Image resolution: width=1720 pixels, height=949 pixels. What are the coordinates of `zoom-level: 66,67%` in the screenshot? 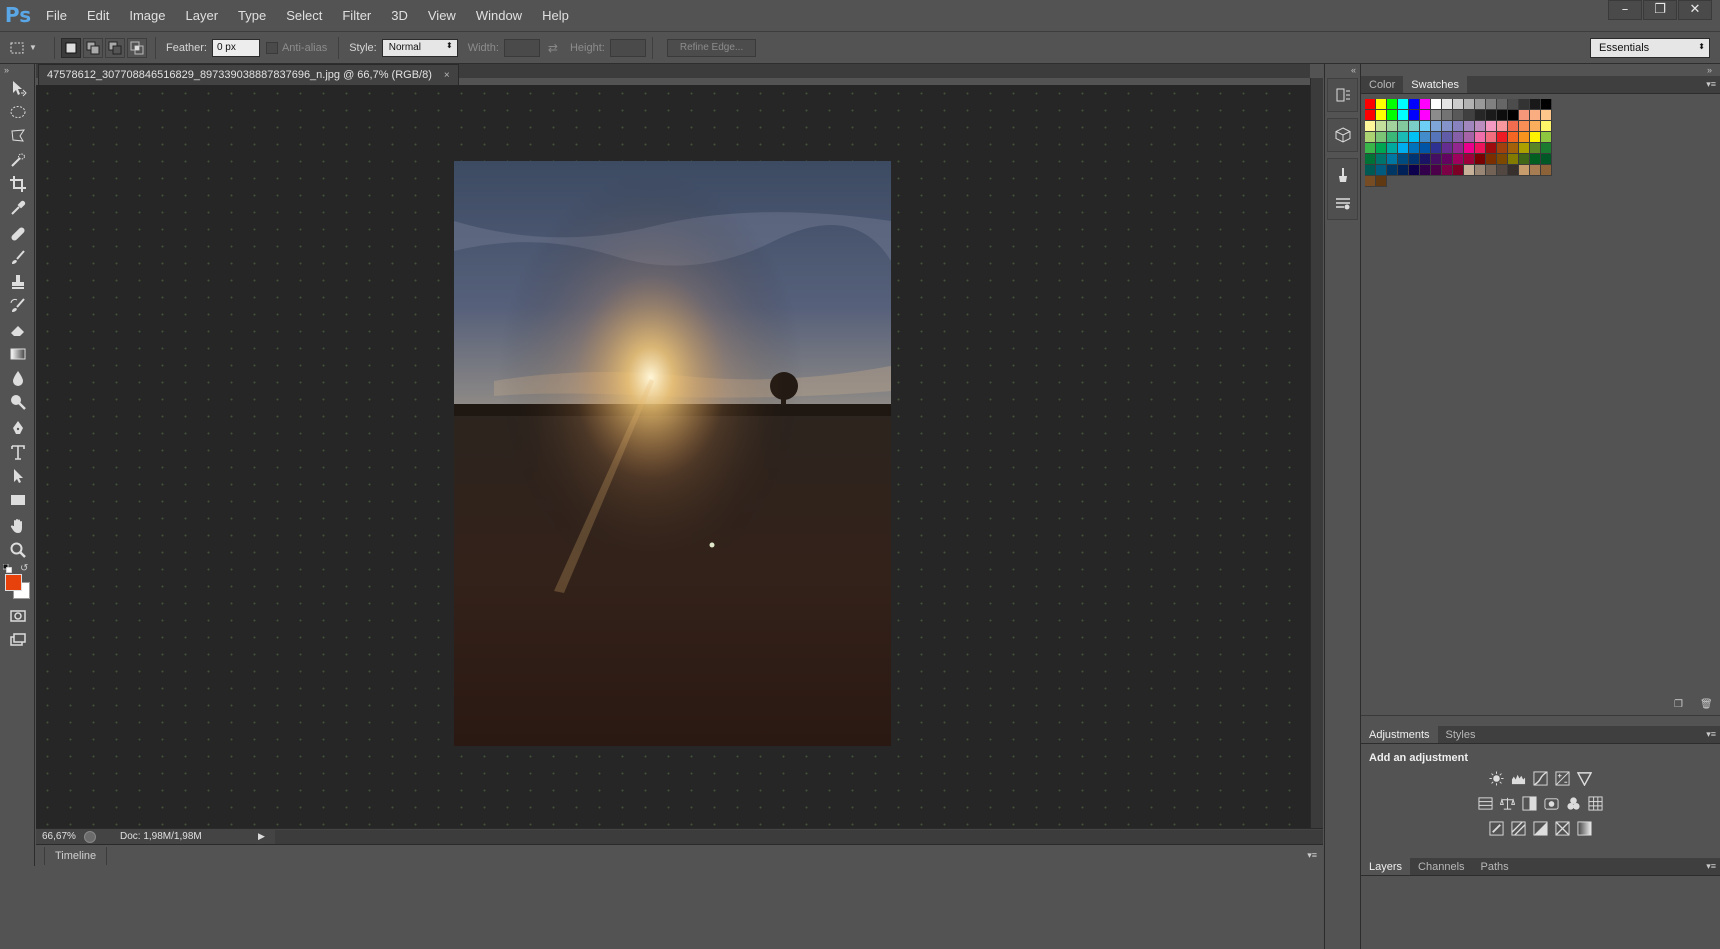 It's located at (58, 836).